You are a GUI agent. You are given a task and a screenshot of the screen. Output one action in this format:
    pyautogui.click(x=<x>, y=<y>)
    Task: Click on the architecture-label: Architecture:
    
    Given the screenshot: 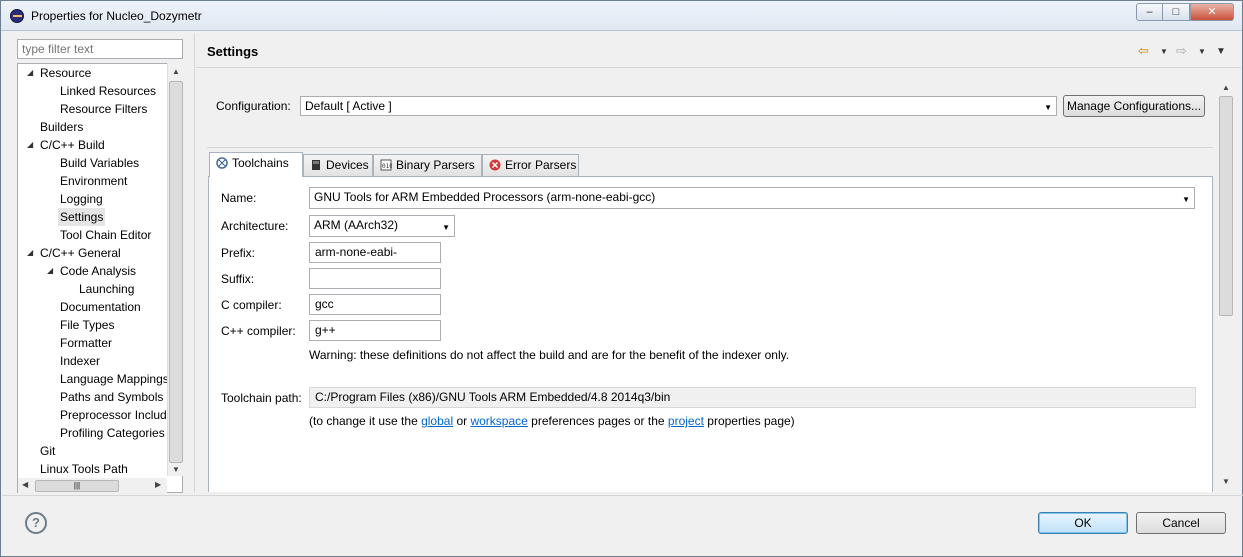 What is the action you would take?
    pyautogui.click(x=255, y=226)
    